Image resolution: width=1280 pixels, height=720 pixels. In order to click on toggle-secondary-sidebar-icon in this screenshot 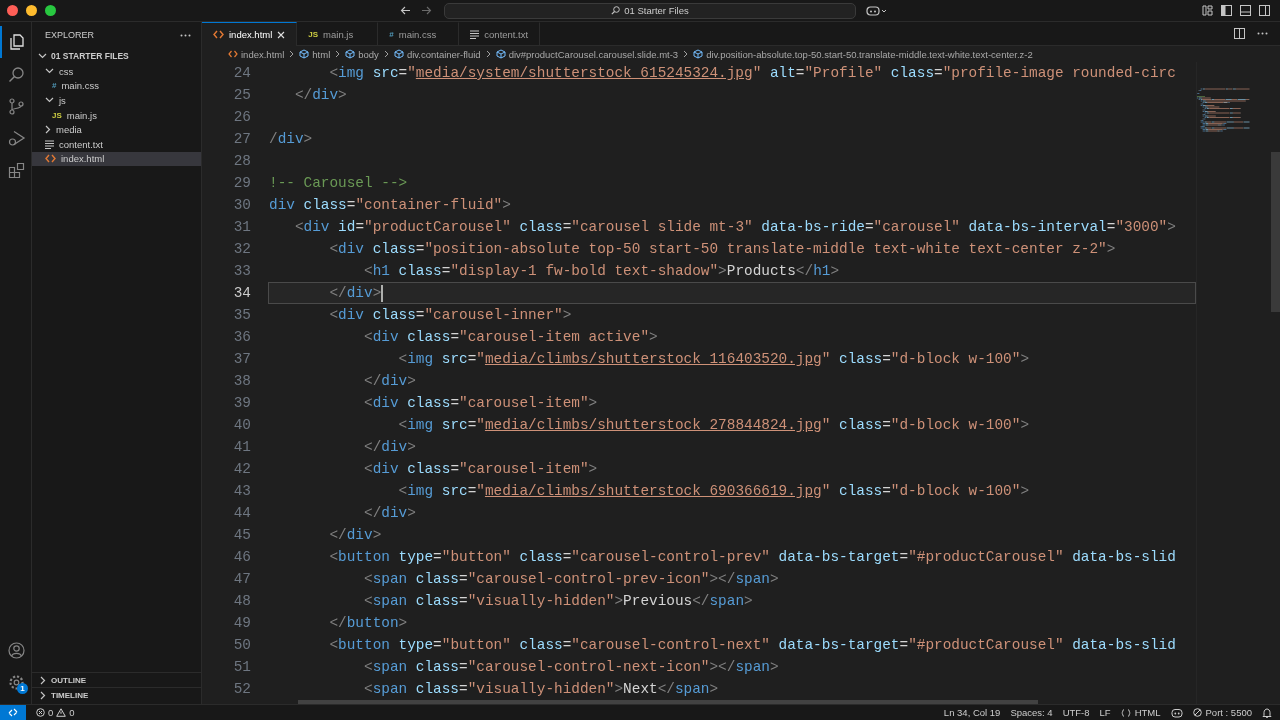, I will do `click(1264, 10)`.